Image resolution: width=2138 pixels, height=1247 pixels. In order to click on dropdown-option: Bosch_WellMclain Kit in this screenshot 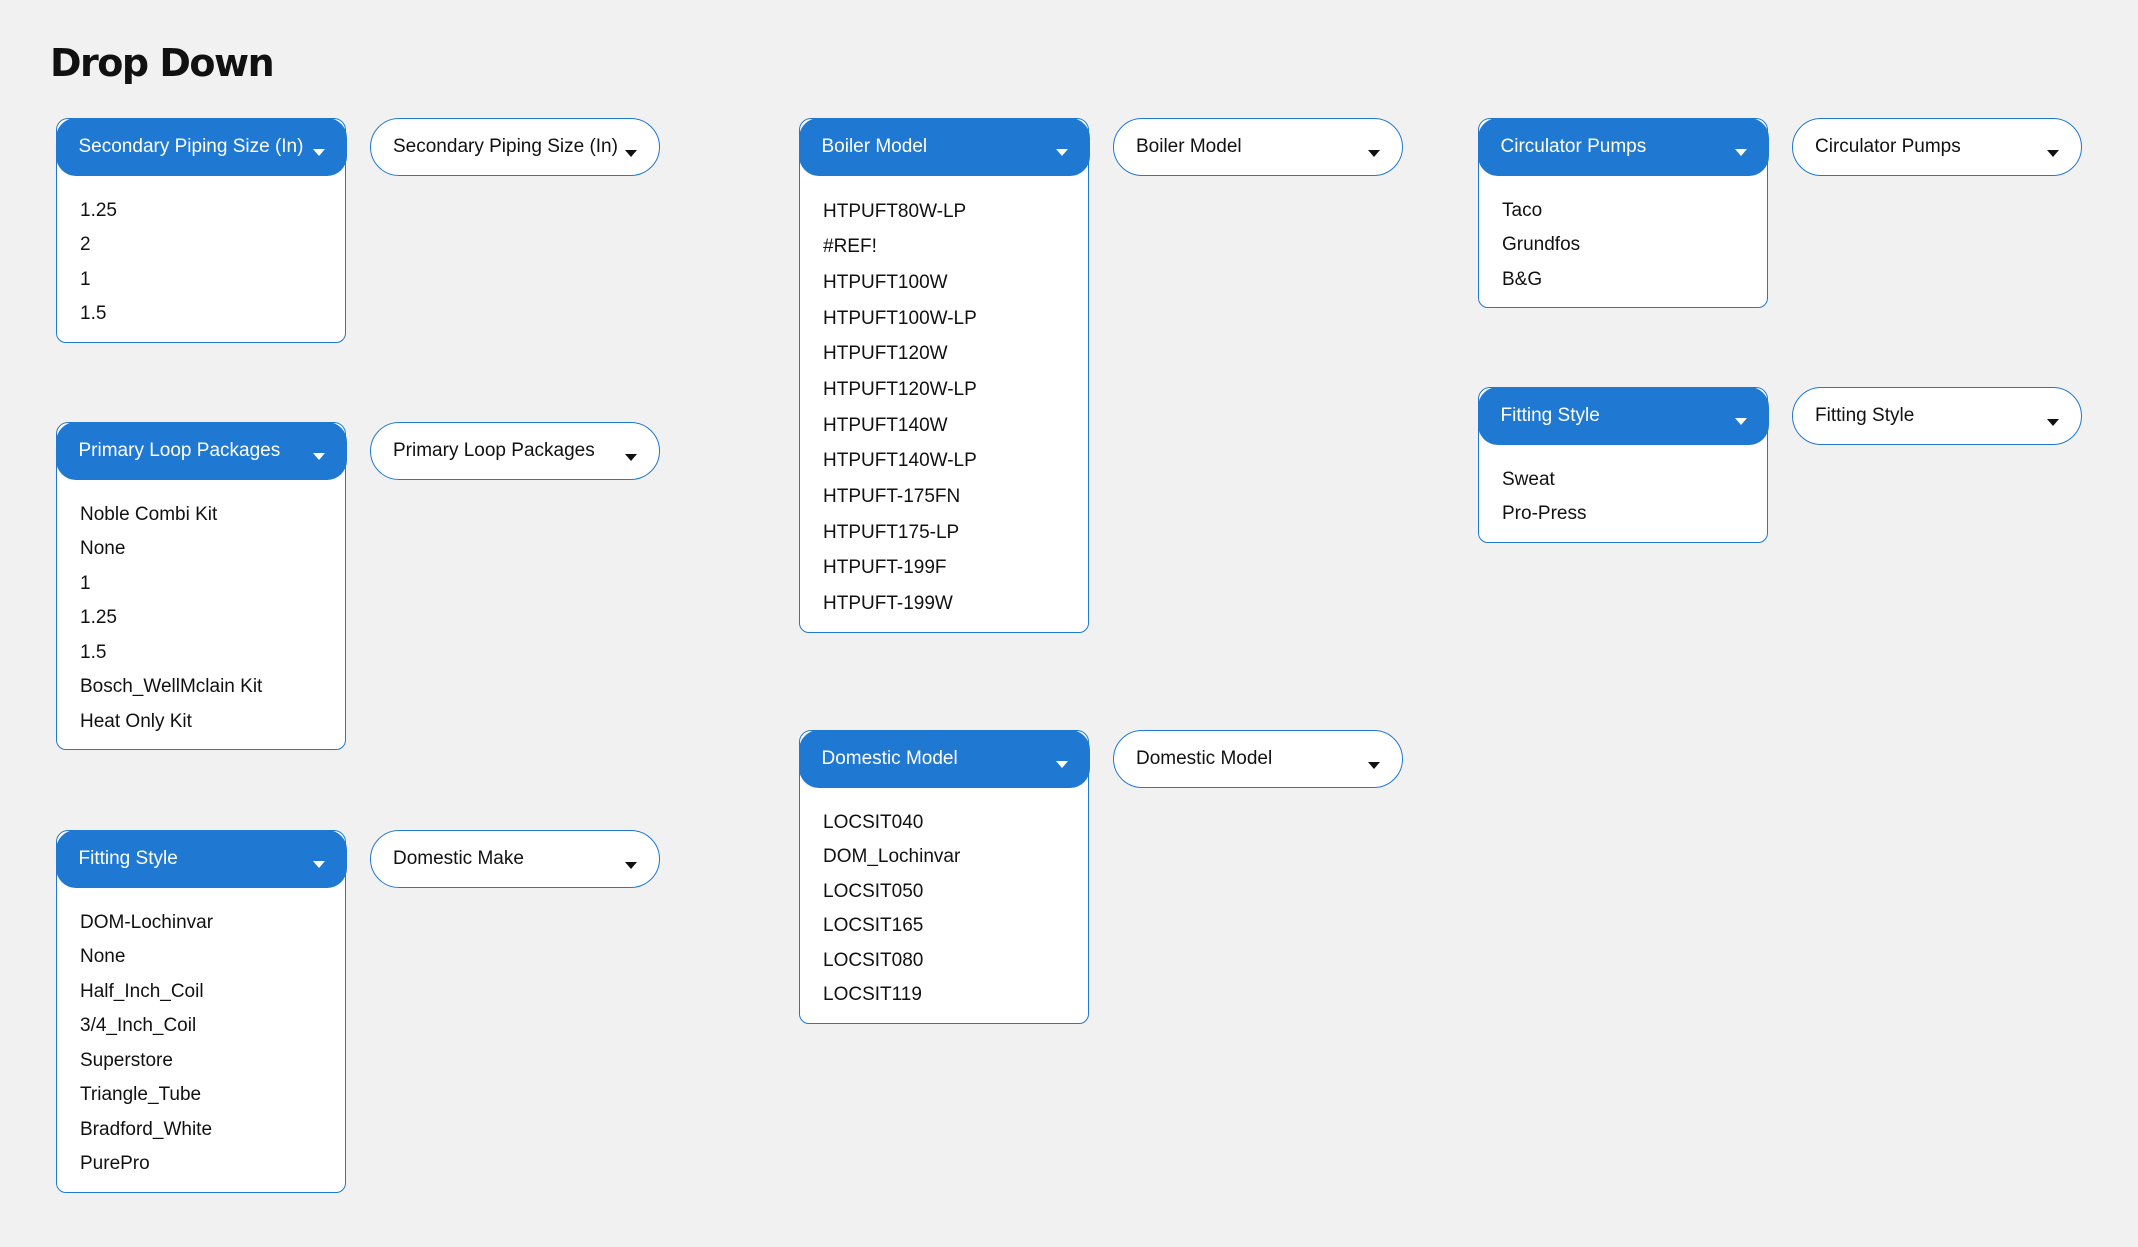, I will do `click(201, 687)`.